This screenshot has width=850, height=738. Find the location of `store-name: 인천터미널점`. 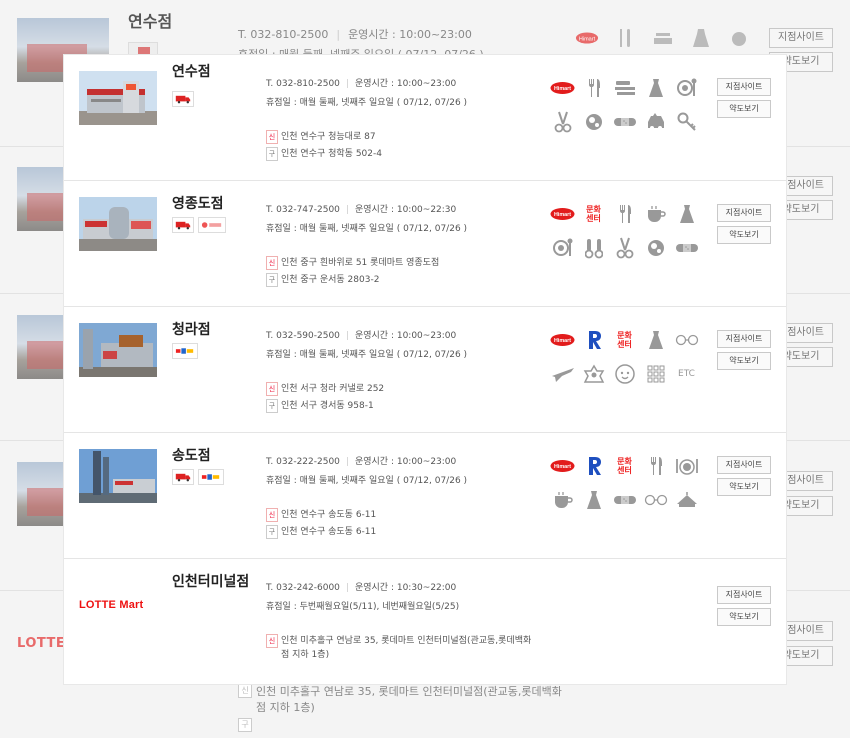

store-name: 인천터미널점 is located at coordinates (211, 582).